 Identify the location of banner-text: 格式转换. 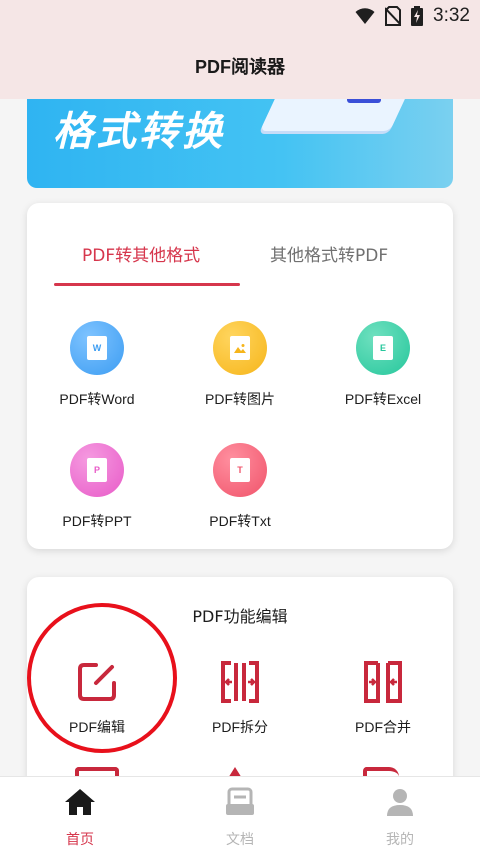
(139, 132).